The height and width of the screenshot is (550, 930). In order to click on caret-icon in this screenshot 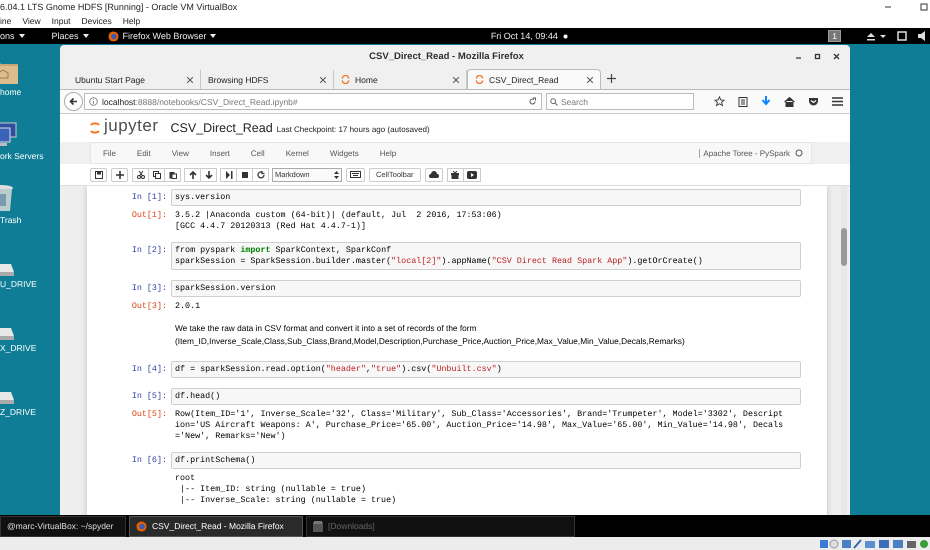, I will do `click(85, 36)`.